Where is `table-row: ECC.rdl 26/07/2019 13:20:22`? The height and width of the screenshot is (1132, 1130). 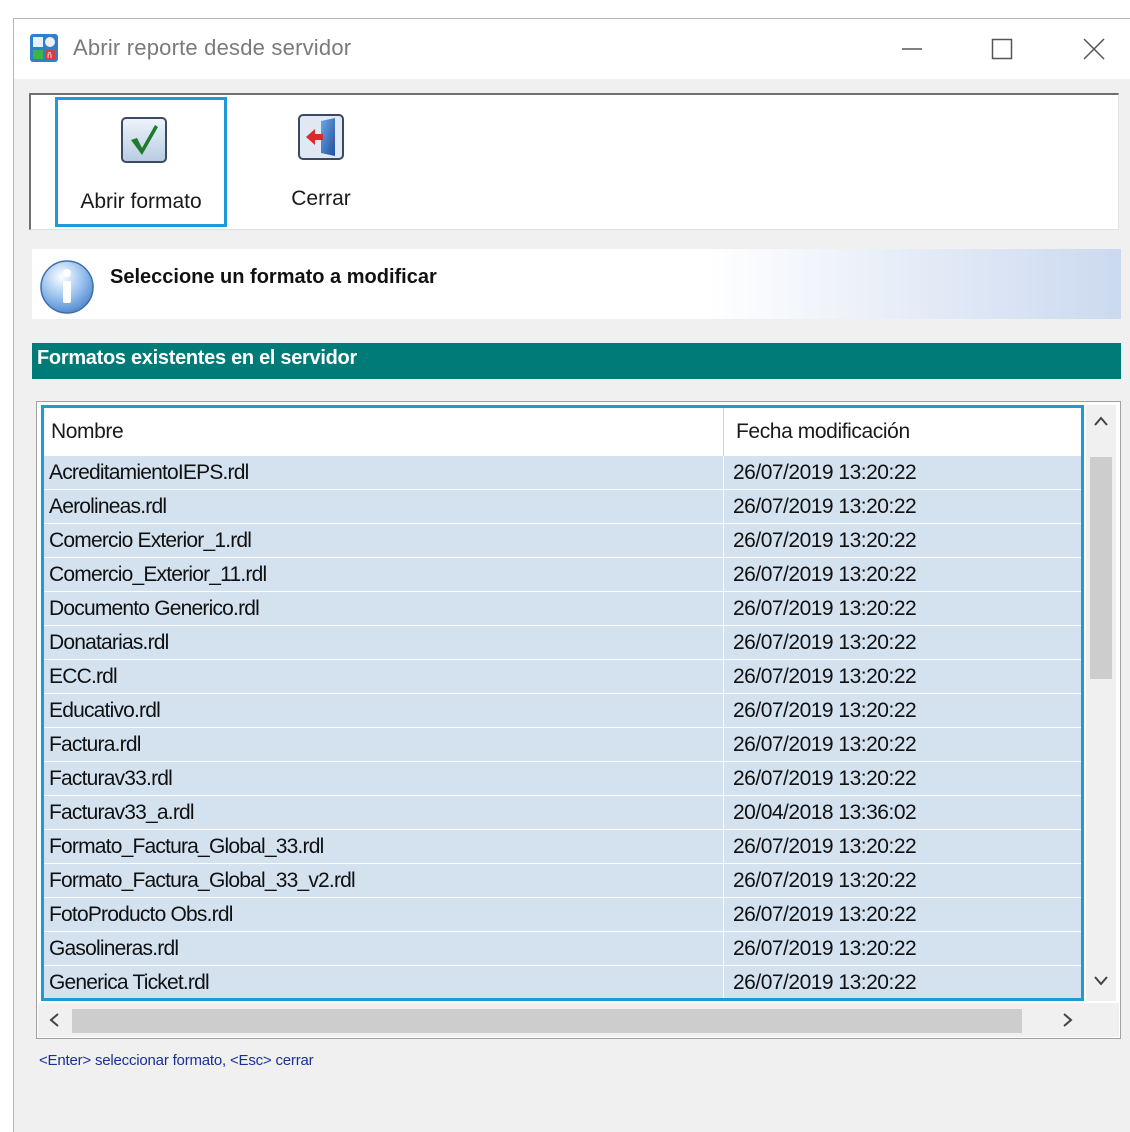 table-row: ECC.rdl 26/07/2019 13:20:22 is located at coordinates (562, 677).